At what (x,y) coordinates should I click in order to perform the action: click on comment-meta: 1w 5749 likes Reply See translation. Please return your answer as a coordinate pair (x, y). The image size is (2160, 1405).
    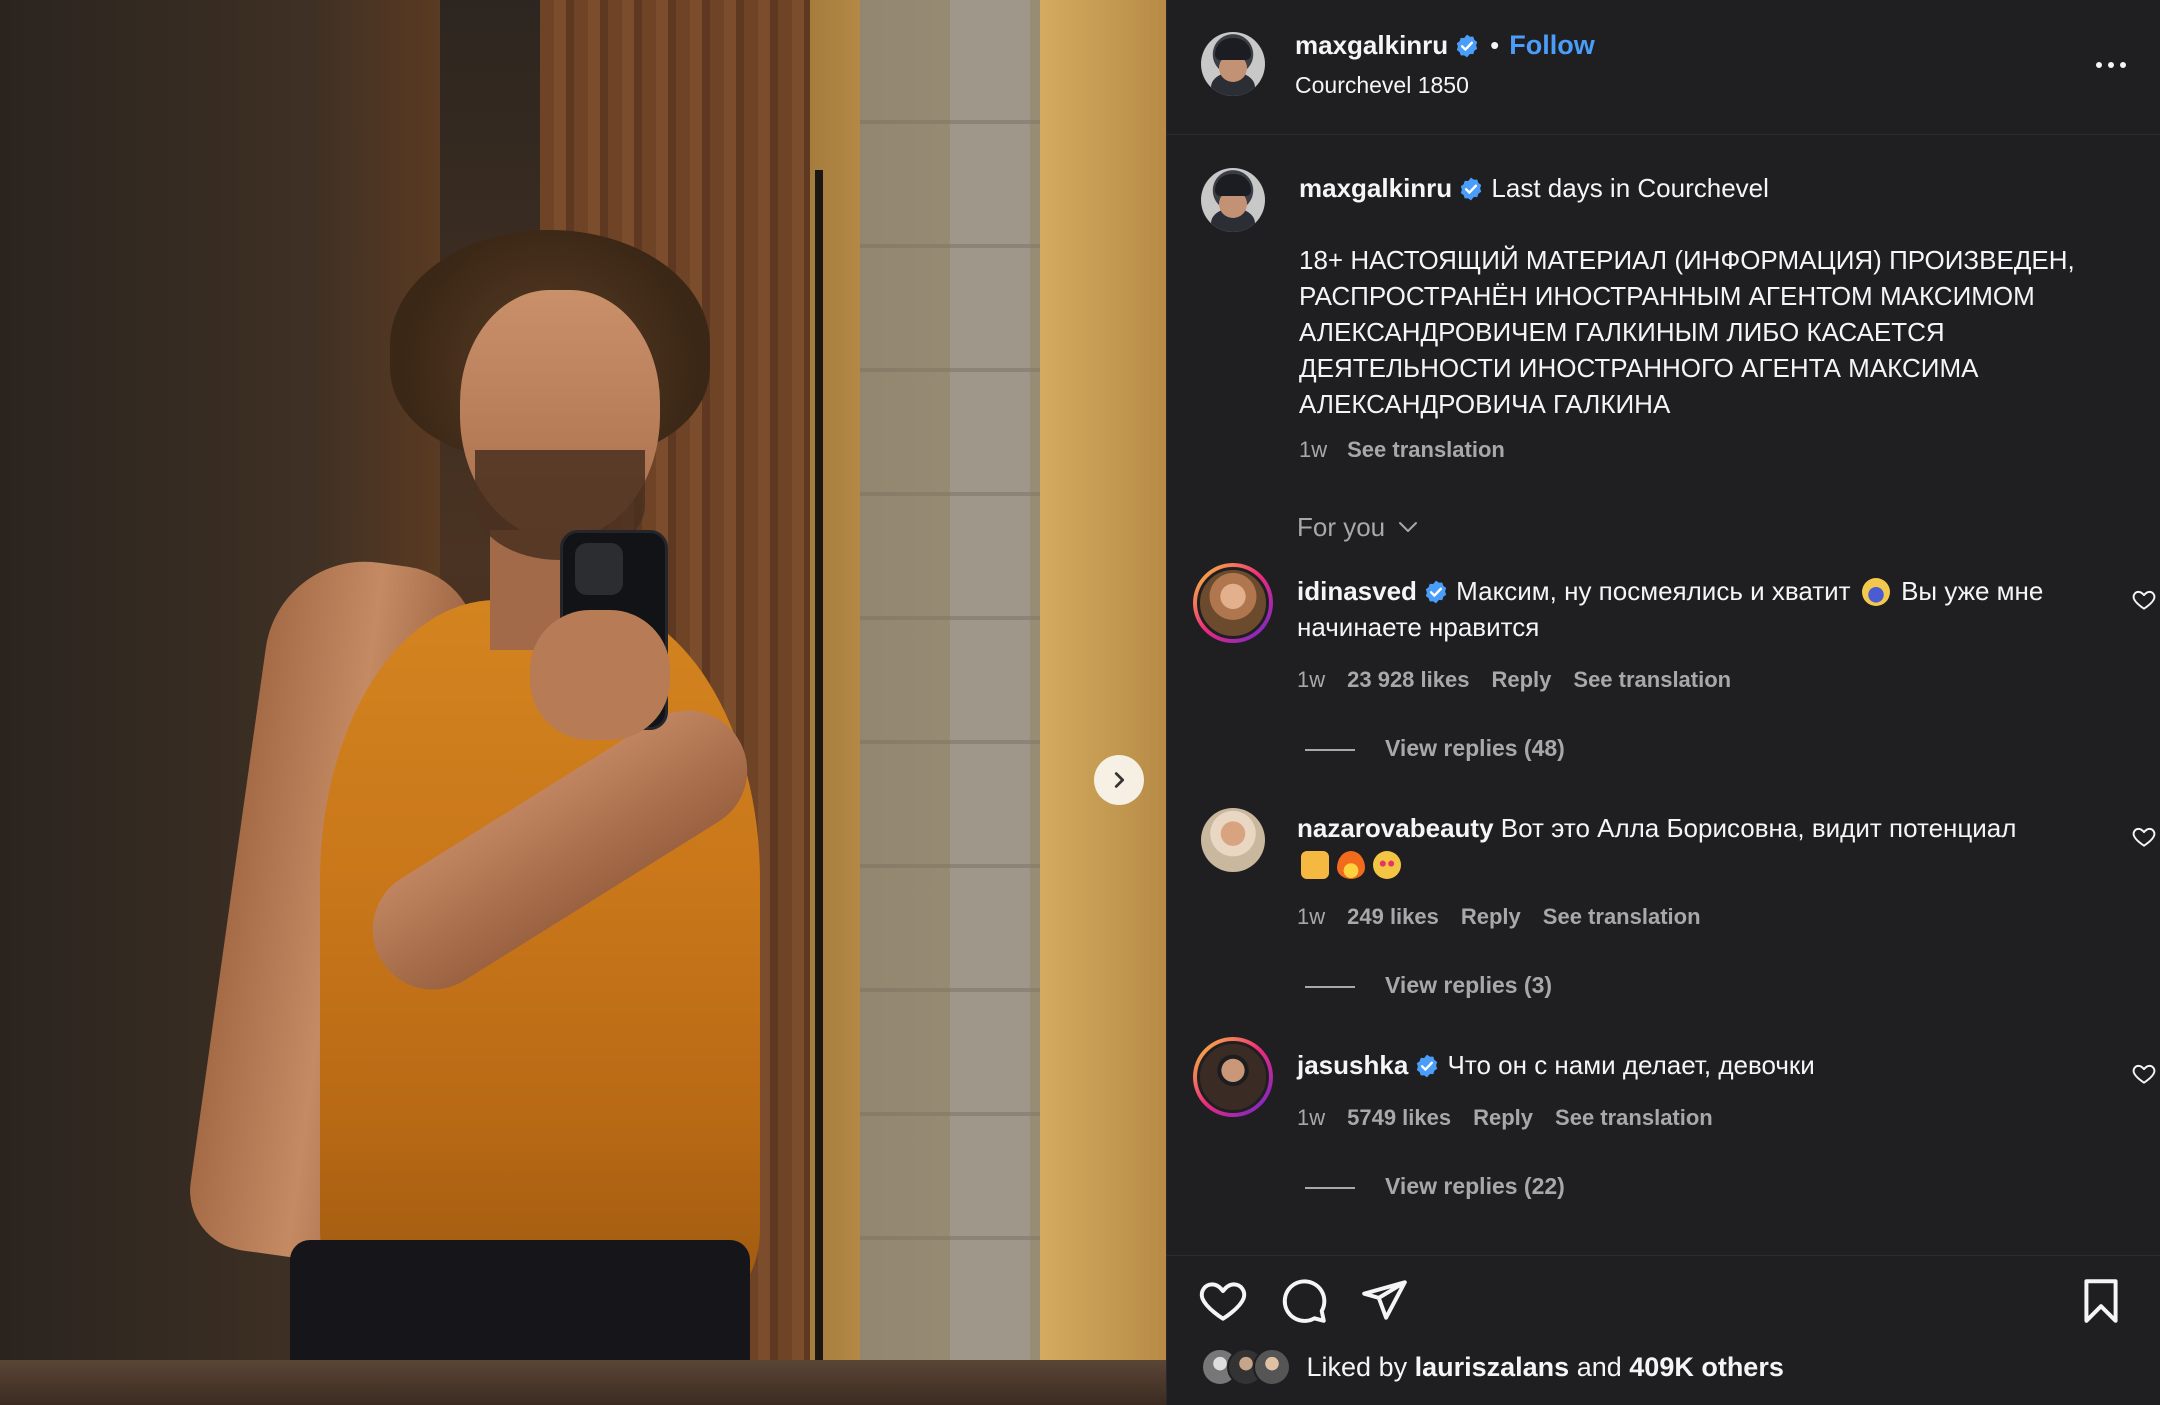
    Looking at the image, I should click on (1505, 1118).